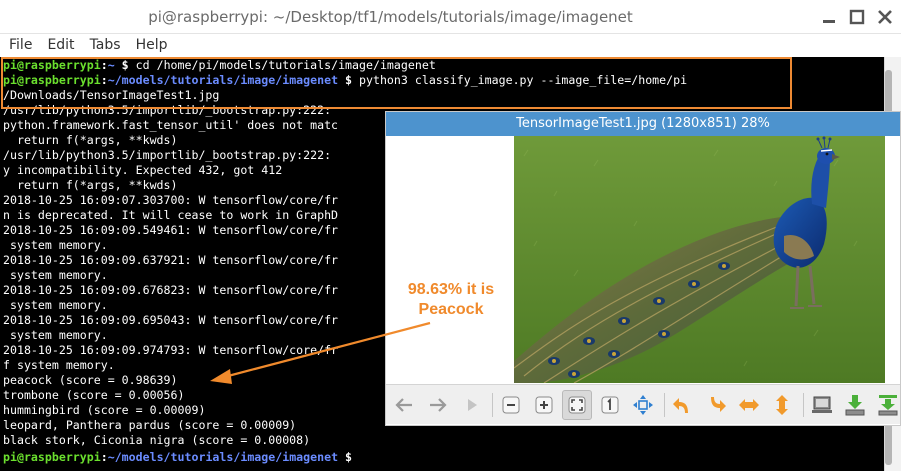  What do you see at coordinates (60, 45) in the screenshot?
I see `menu-edit: Edit` at bounding box center [60, 45].